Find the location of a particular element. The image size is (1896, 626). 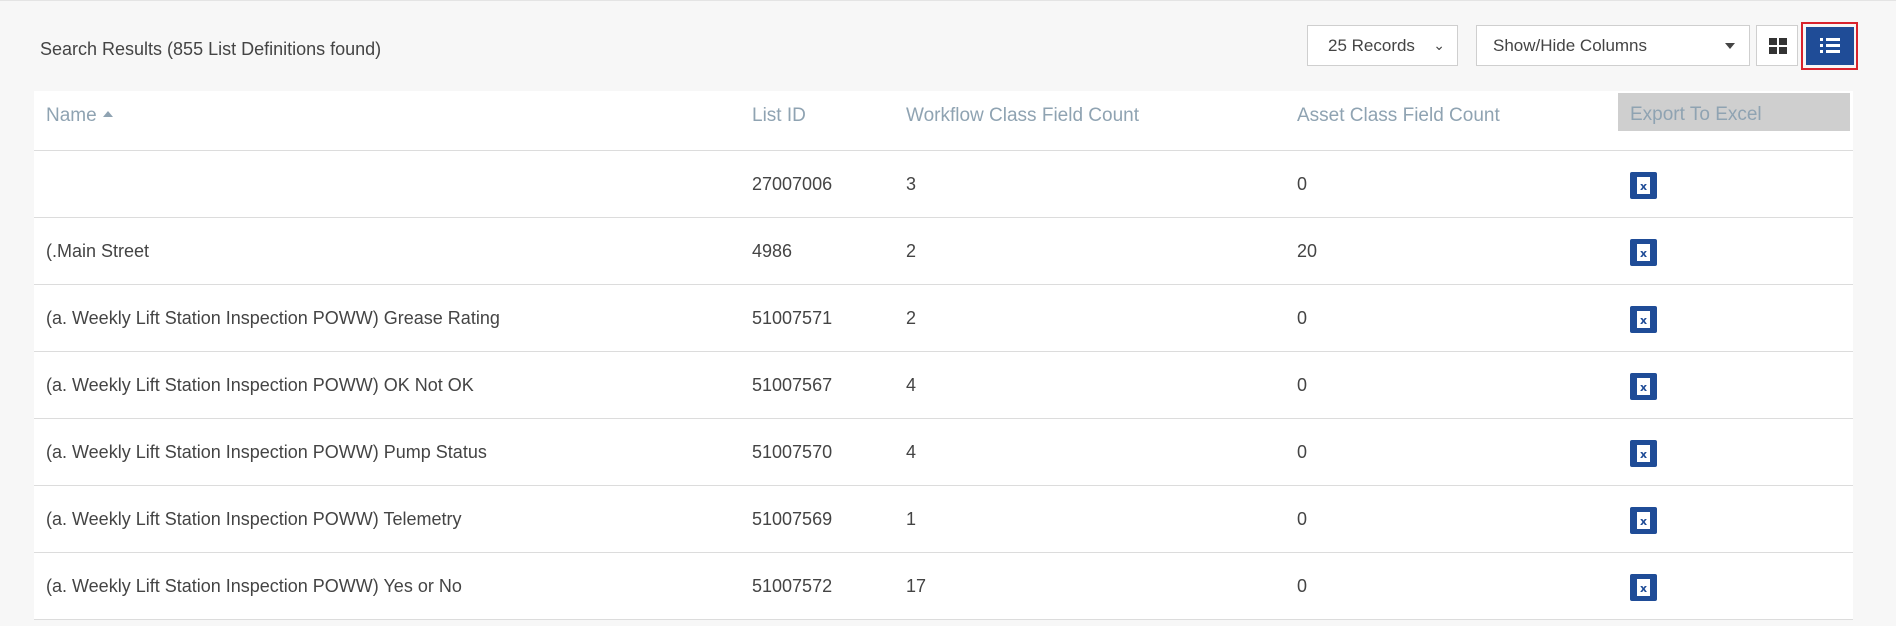

column-header-name-label: Name is located at coordinates (71, 115).